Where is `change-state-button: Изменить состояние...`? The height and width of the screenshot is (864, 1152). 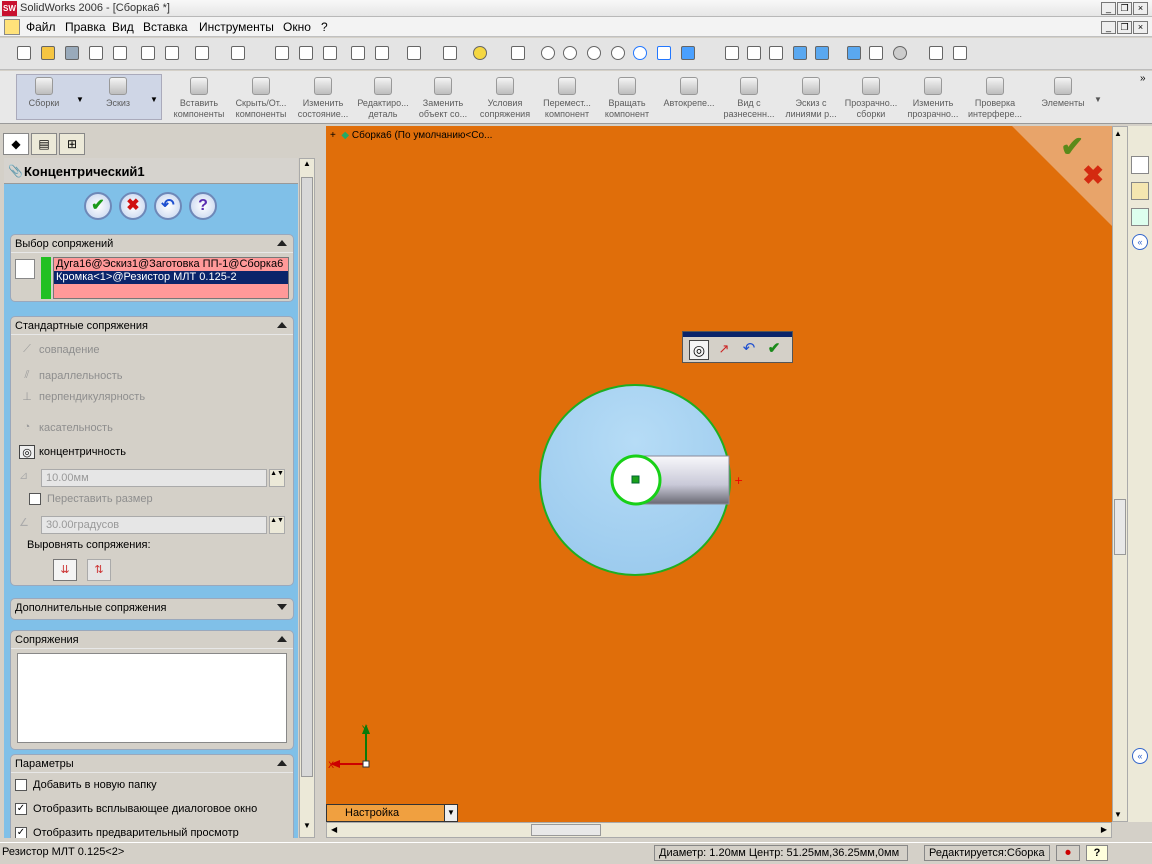
change-state-button: Изменить состояние... is located at coordinates (323, 98).